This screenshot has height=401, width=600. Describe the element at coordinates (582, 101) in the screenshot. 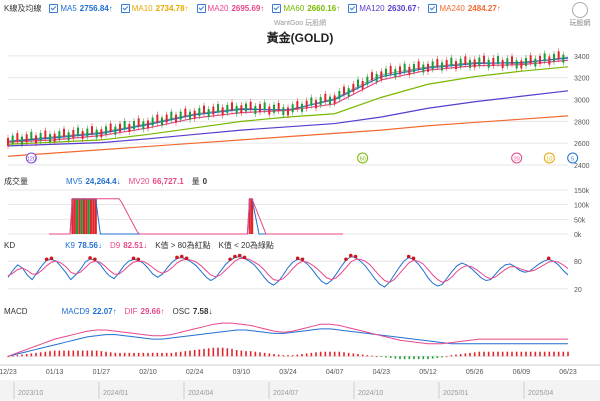

I see `price-y-tick: 3000` at that location.